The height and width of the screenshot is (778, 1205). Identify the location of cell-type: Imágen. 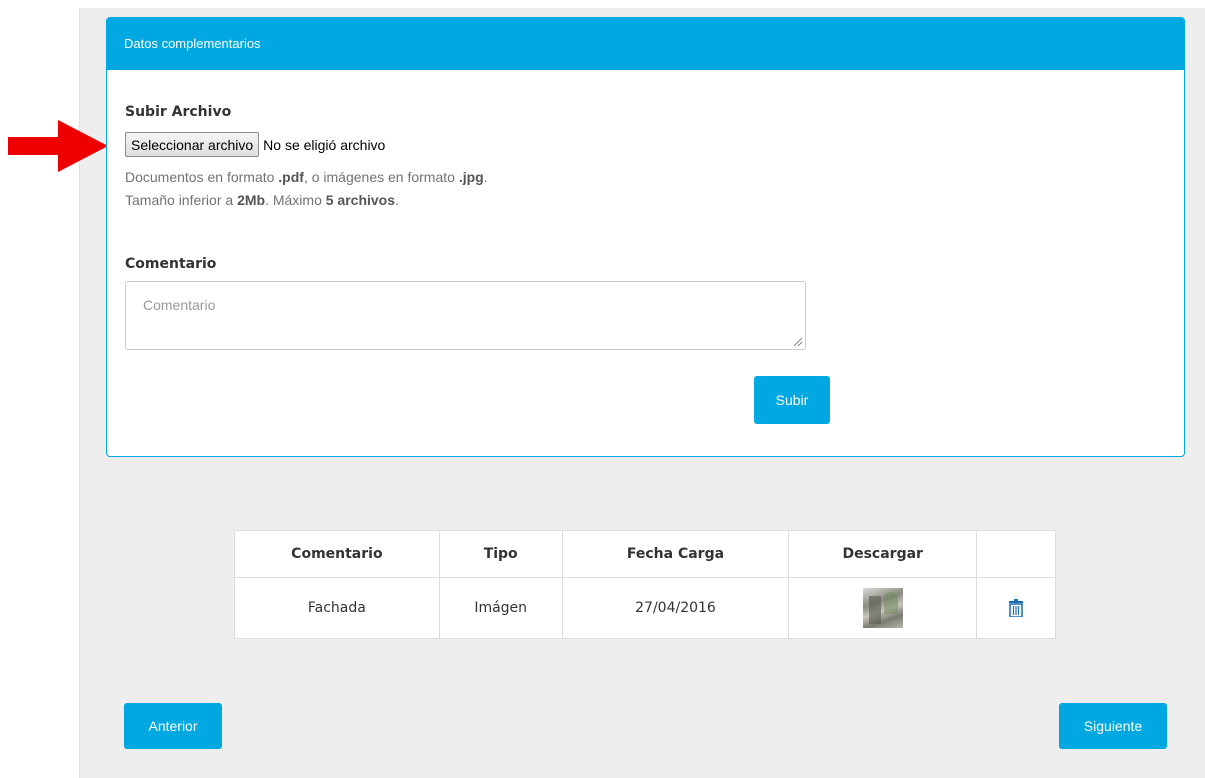
(500, 608).